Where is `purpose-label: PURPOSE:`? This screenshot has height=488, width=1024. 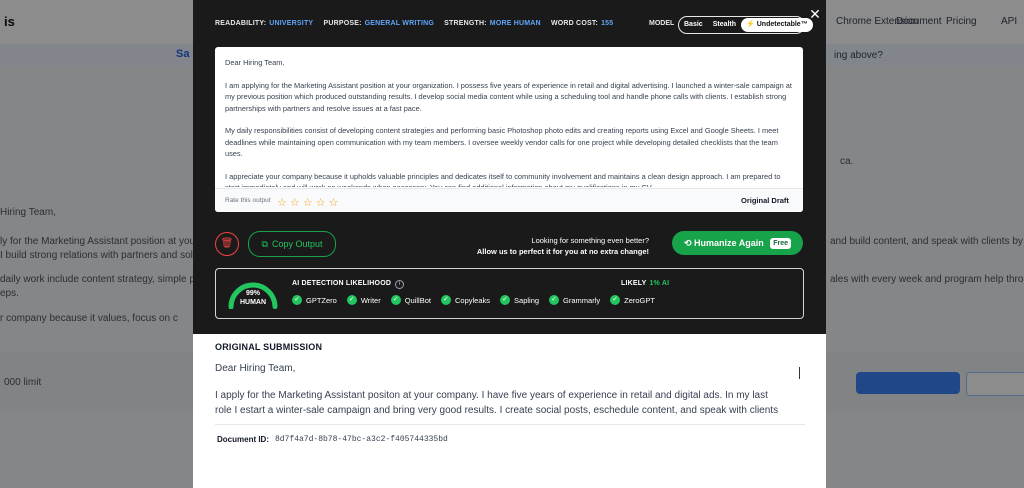
purpose-label: PURPOSE: is located at coordinates (342, 23).